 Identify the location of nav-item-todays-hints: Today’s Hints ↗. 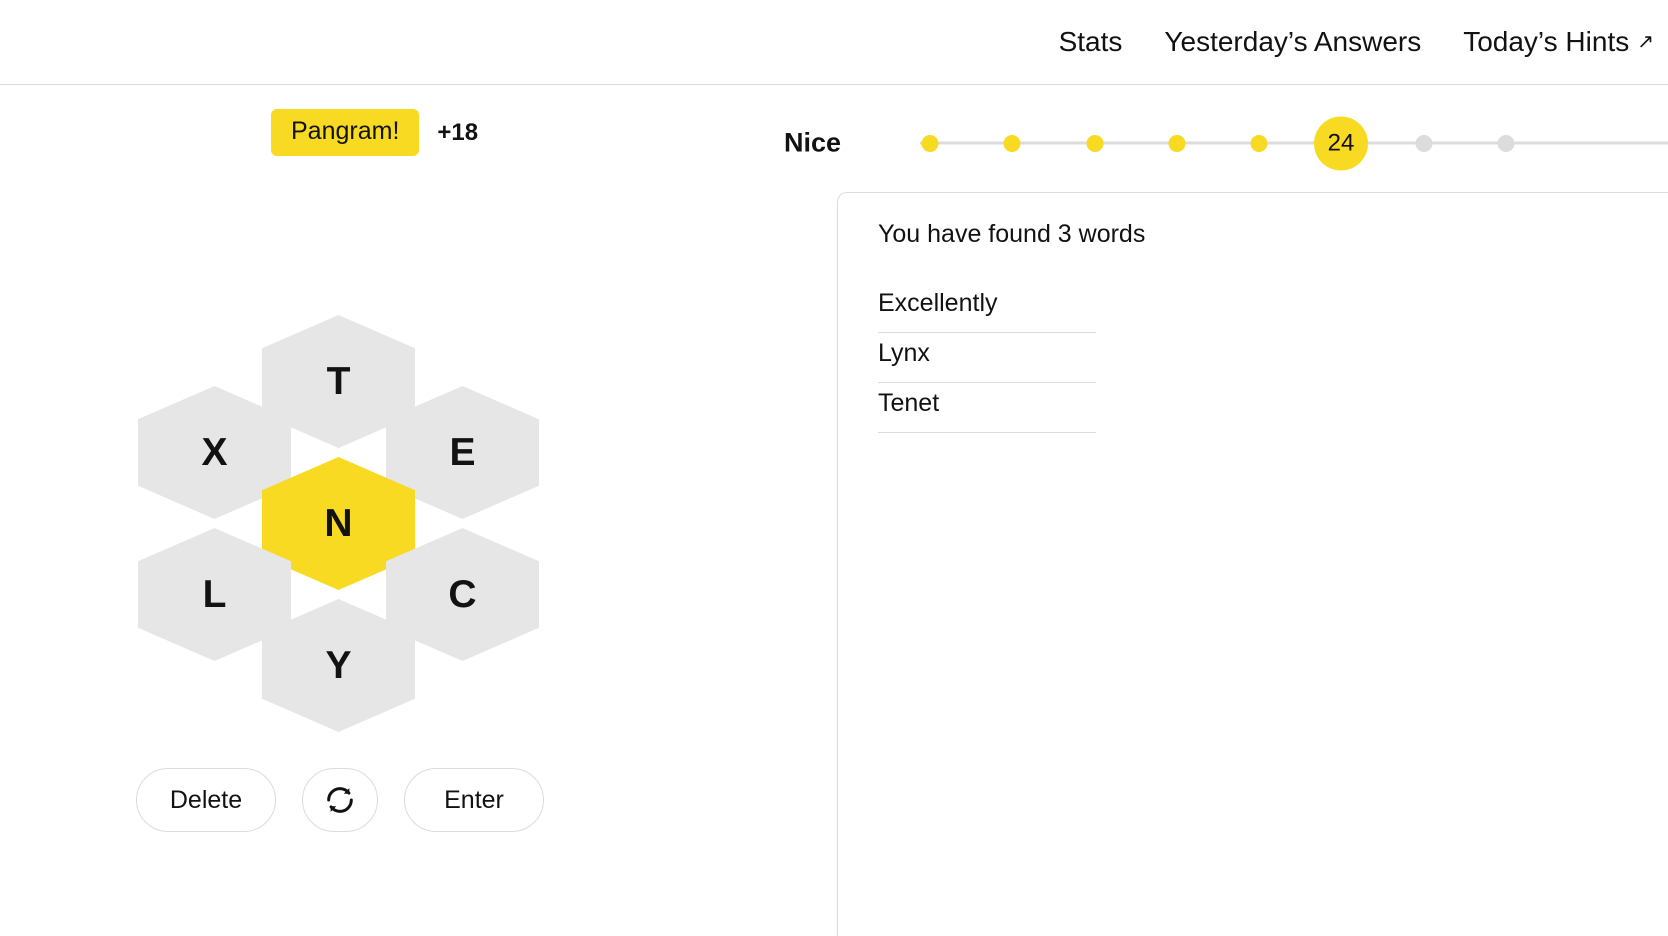
(1558, 42).